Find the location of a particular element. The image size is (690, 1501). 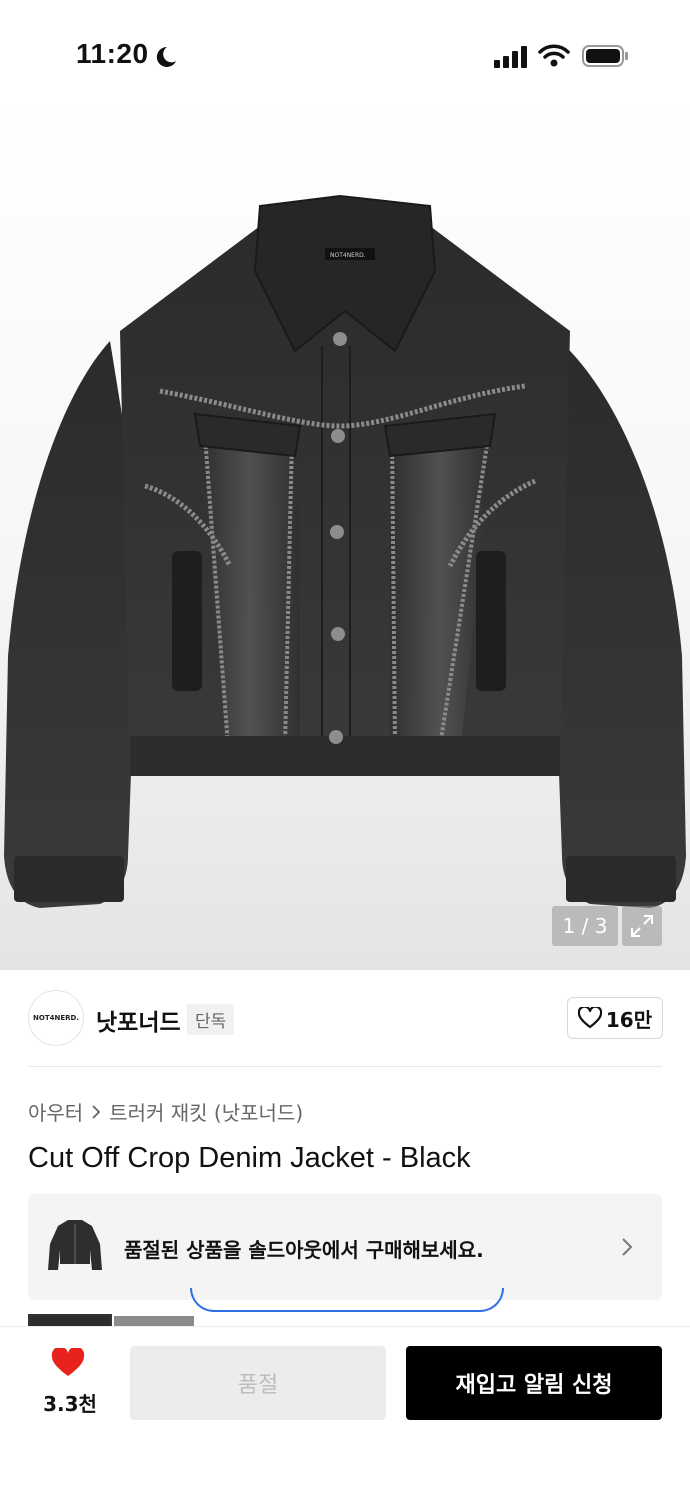

product-title: Cut Off Crop Denim Jacket - Black is located at coordinates (249, 1158).